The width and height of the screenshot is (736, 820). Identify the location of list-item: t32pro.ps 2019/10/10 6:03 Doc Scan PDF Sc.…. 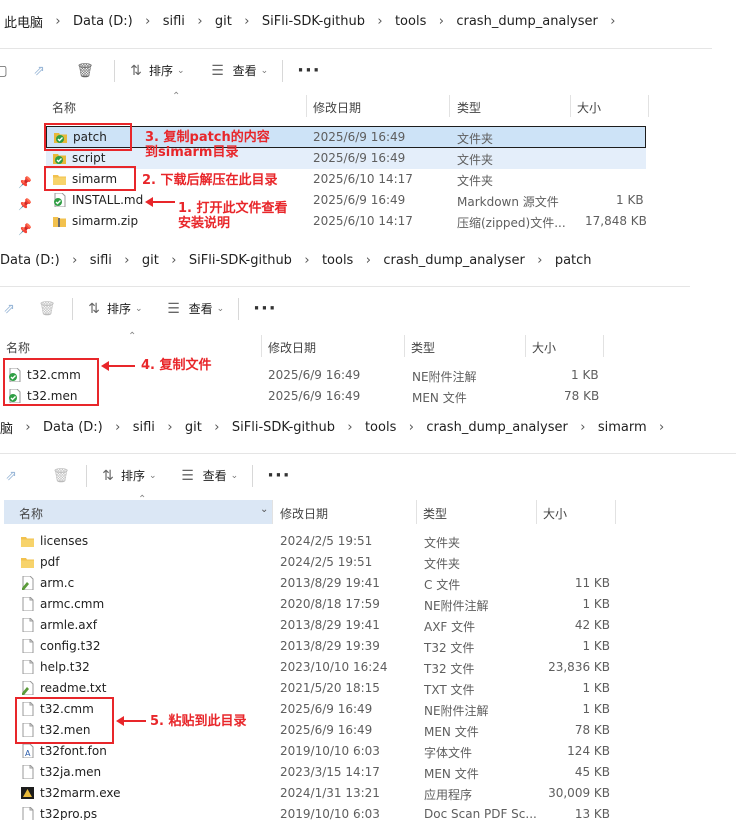
(368, 812).